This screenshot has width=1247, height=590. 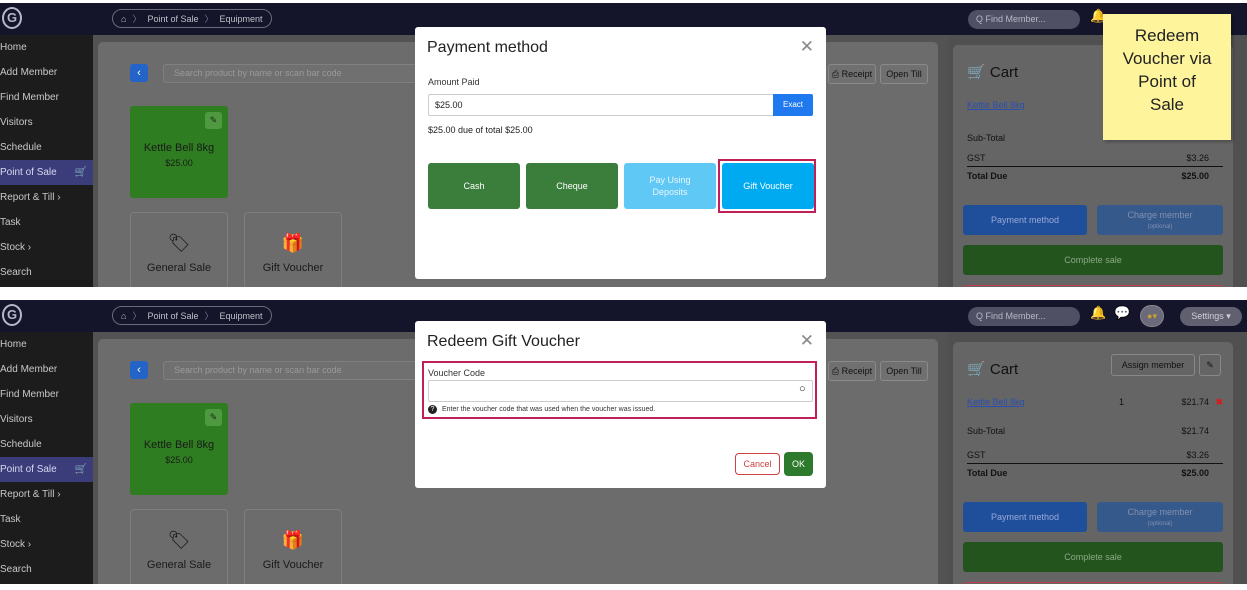 I want to click on cart-item-price: $21.74, so click(x=1195, y=402).